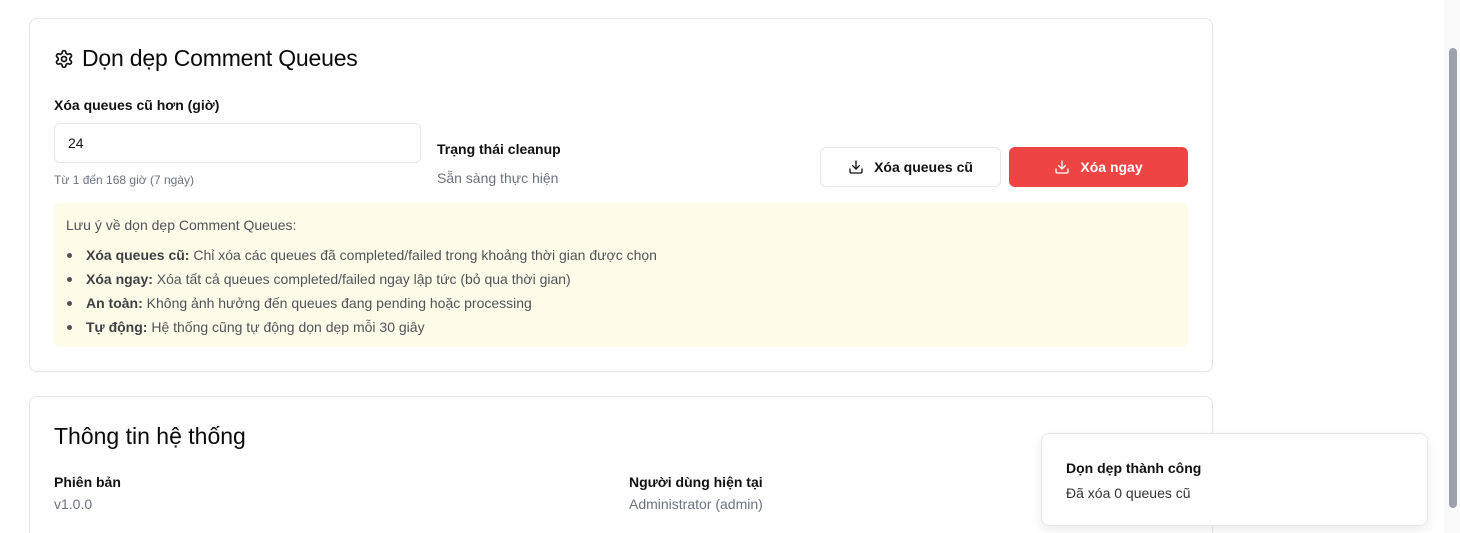 This screenshot has height=533, width=1460. What do you see at coordinates (119, 279) in the screenshot?
I see `note-term: Xóa ngay:` at bounding box center [119, 279].